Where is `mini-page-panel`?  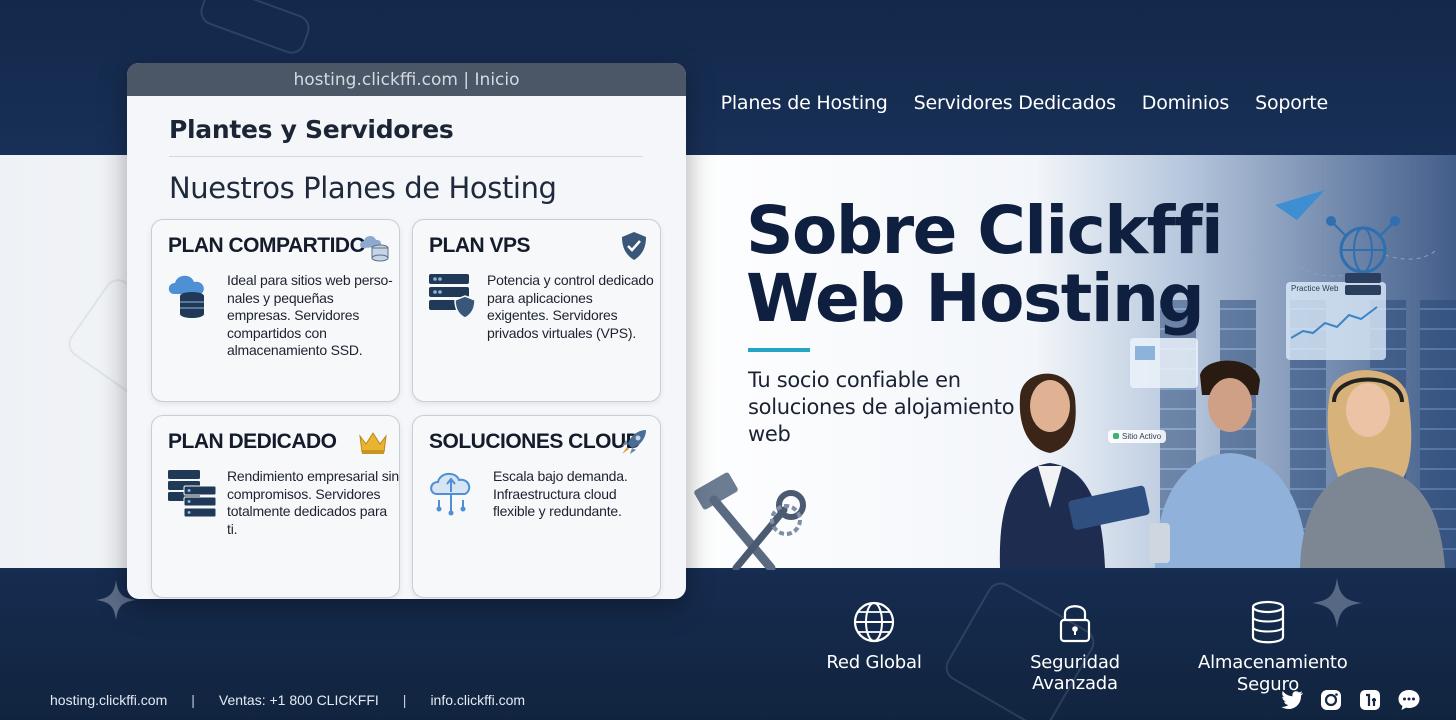 mini-page-panel is located at coordinates (1164, 363).